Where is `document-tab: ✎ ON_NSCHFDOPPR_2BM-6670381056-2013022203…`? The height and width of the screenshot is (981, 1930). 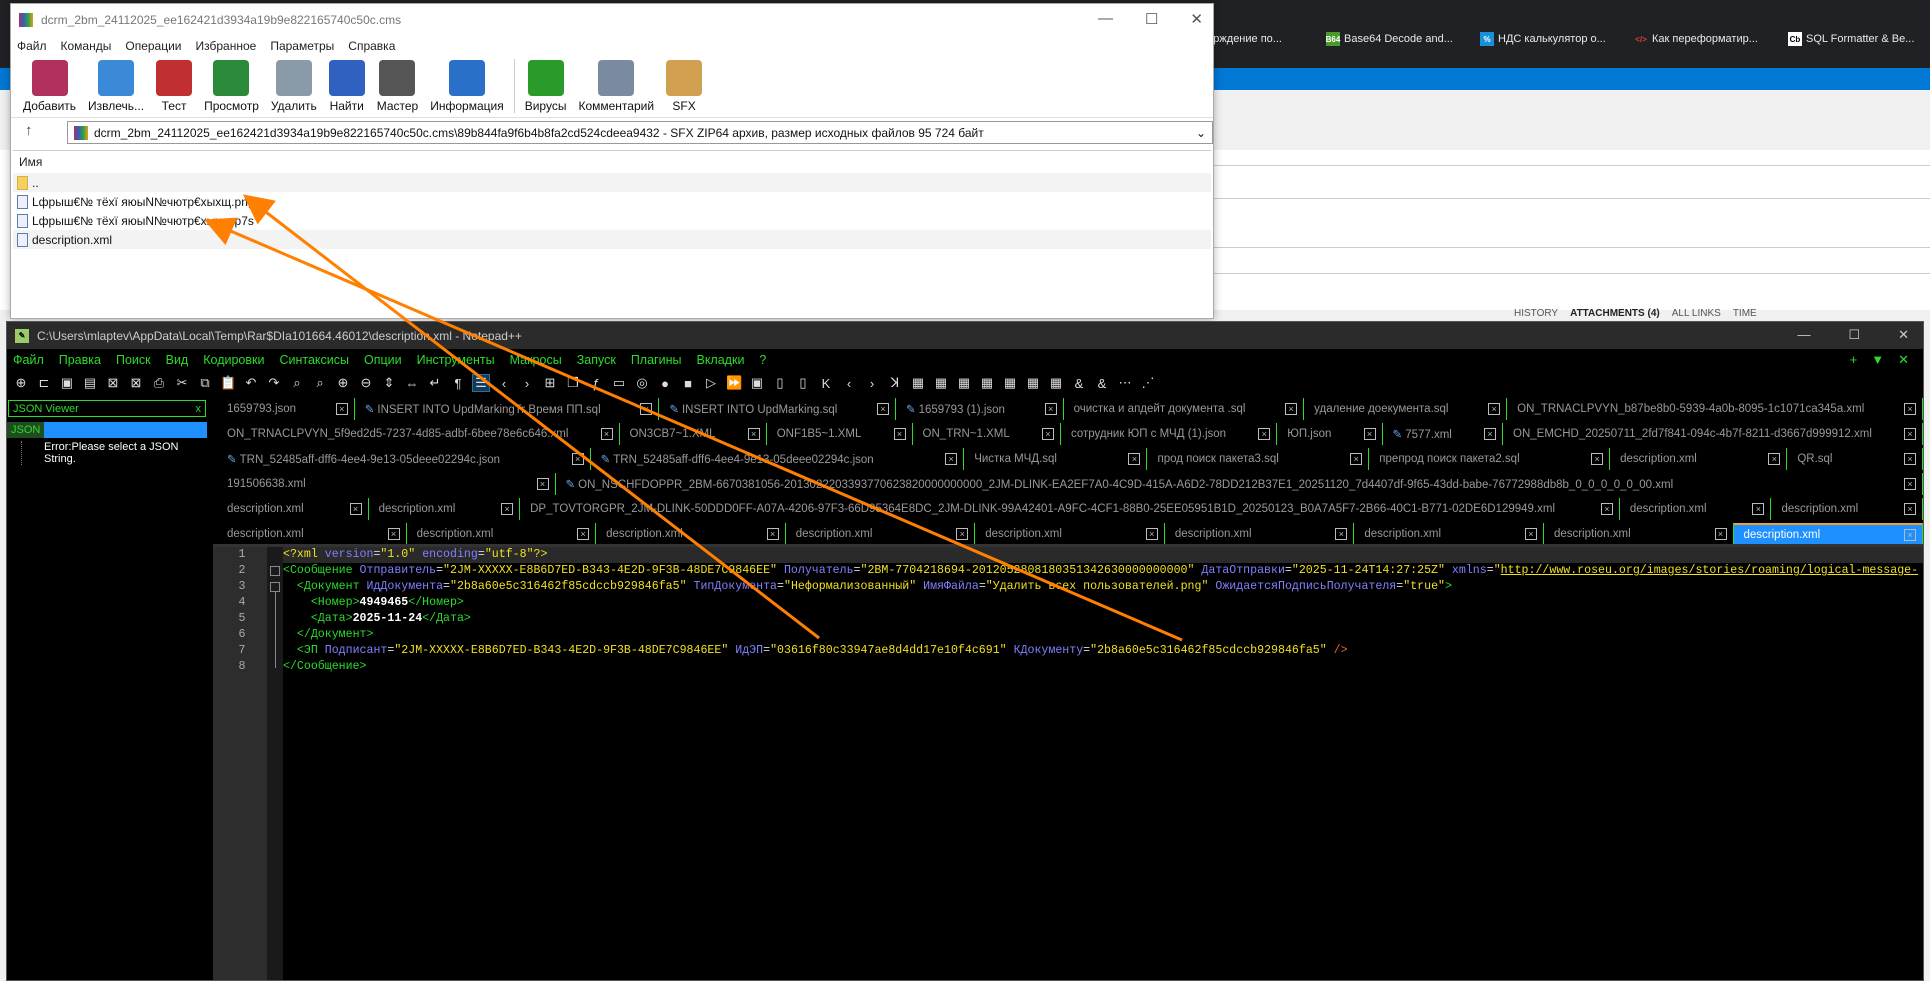 document-tab: ✎ ON_NSCHFDOPPR_2BM-6670381056-2013022203… is located at coordinates (1239, 483).